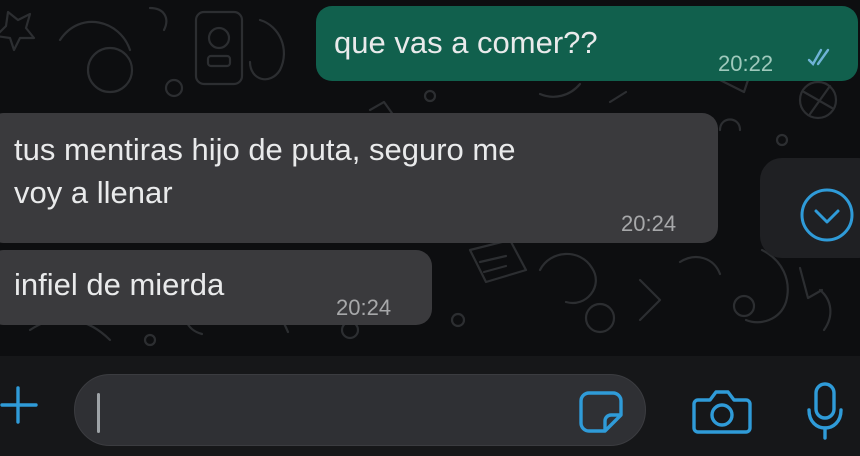 The image size is (860, 456). I want to click on message-time: 20:22, so click(746, 63).